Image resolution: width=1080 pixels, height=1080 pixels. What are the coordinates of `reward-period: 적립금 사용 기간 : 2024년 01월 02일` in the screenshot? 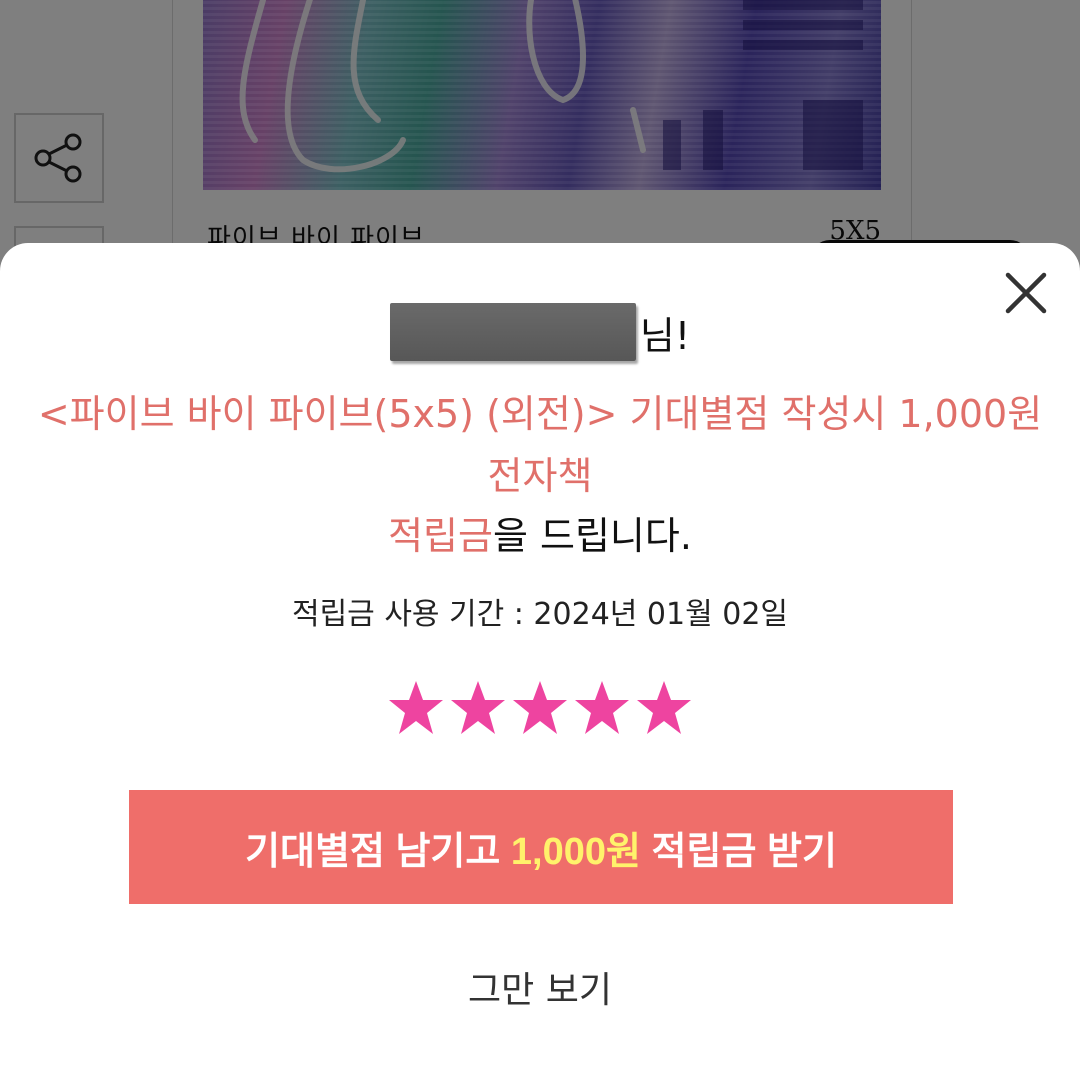 It's located at (540, 614).